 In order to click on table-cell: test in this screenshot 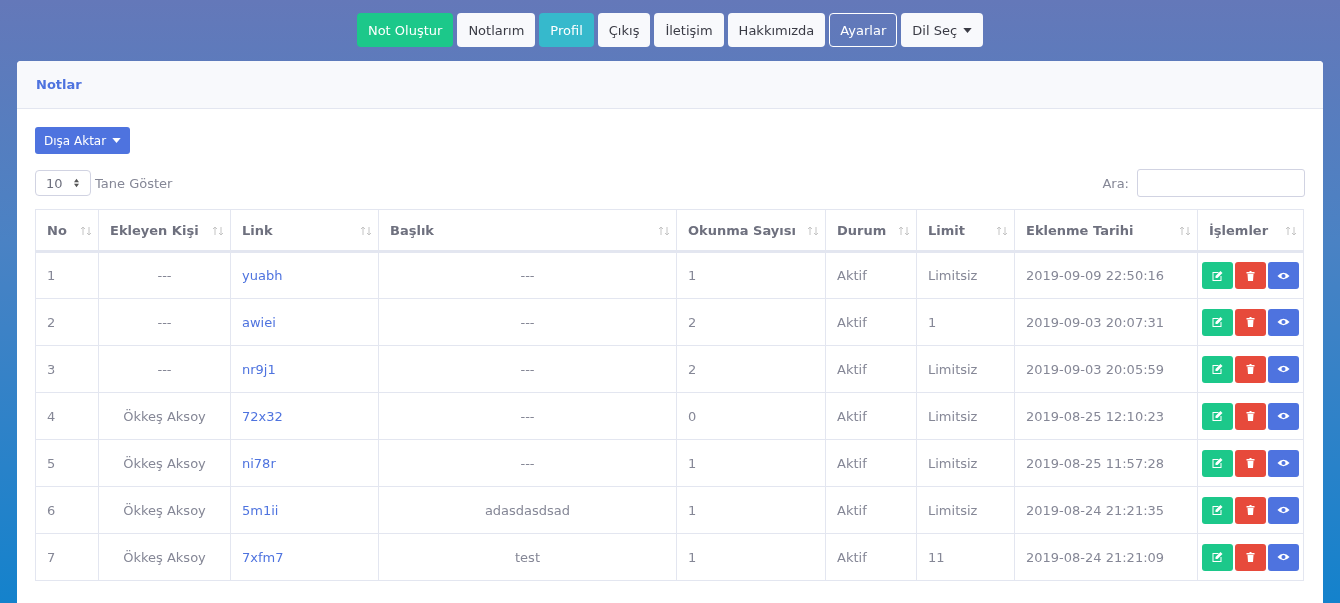, I will do `click(527, 557)`.